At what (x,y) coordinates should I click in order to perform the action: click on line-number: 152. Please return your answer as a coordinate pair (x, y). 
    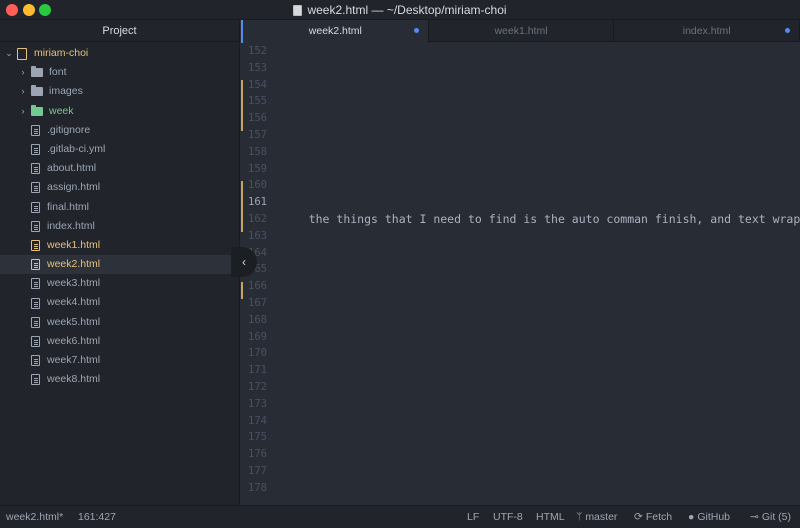
    Looking at the image, I should click on (257, 51).